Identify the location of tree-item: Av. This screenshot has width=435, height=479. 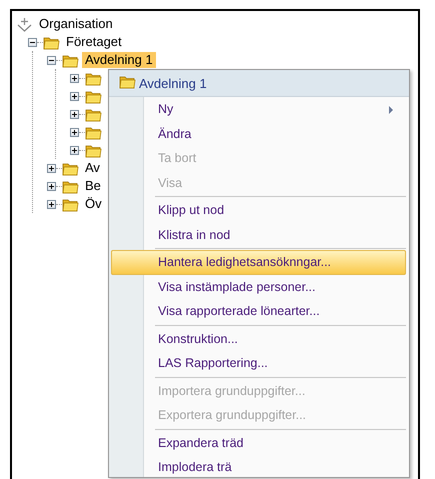
(92, 168).